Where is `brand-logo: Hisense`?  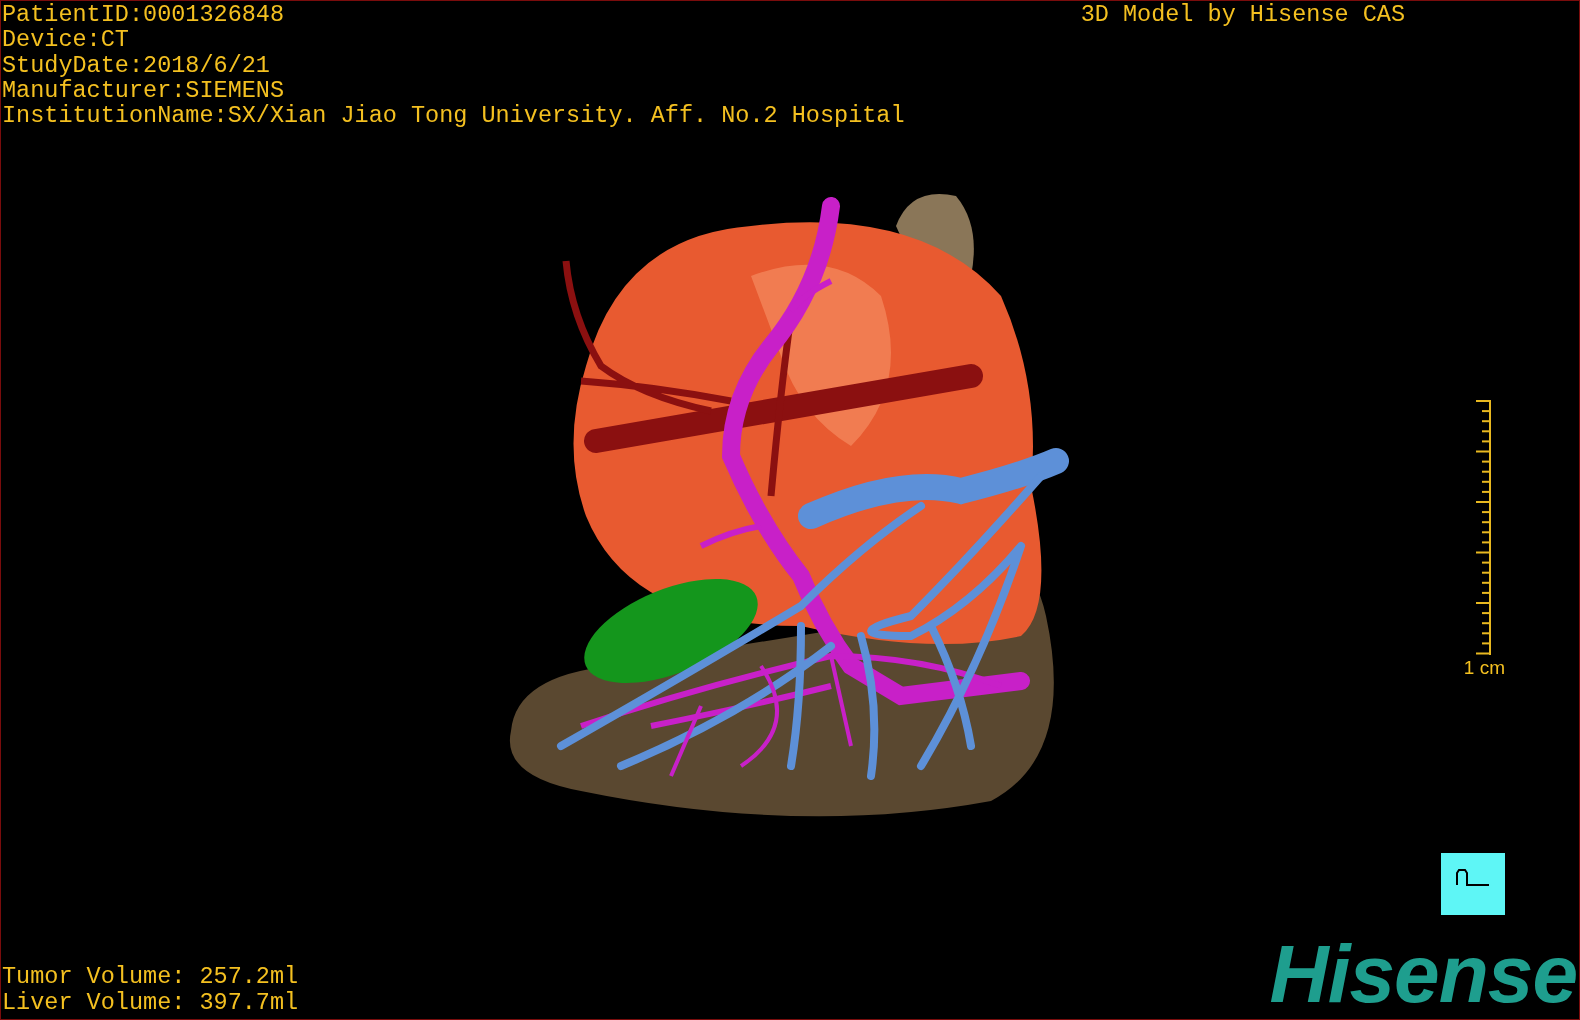 brand-logo: Hisense is located at coordinates (1423, 974).